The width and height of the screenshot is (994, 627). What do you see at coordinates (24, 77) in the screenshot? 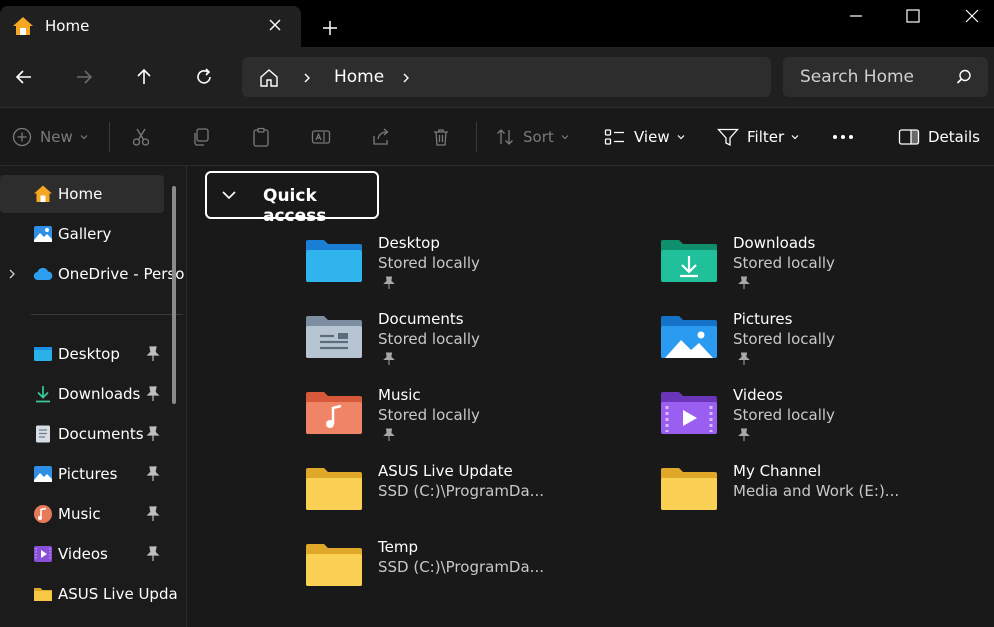
I see `back-button` at bounding box center [24, 77].